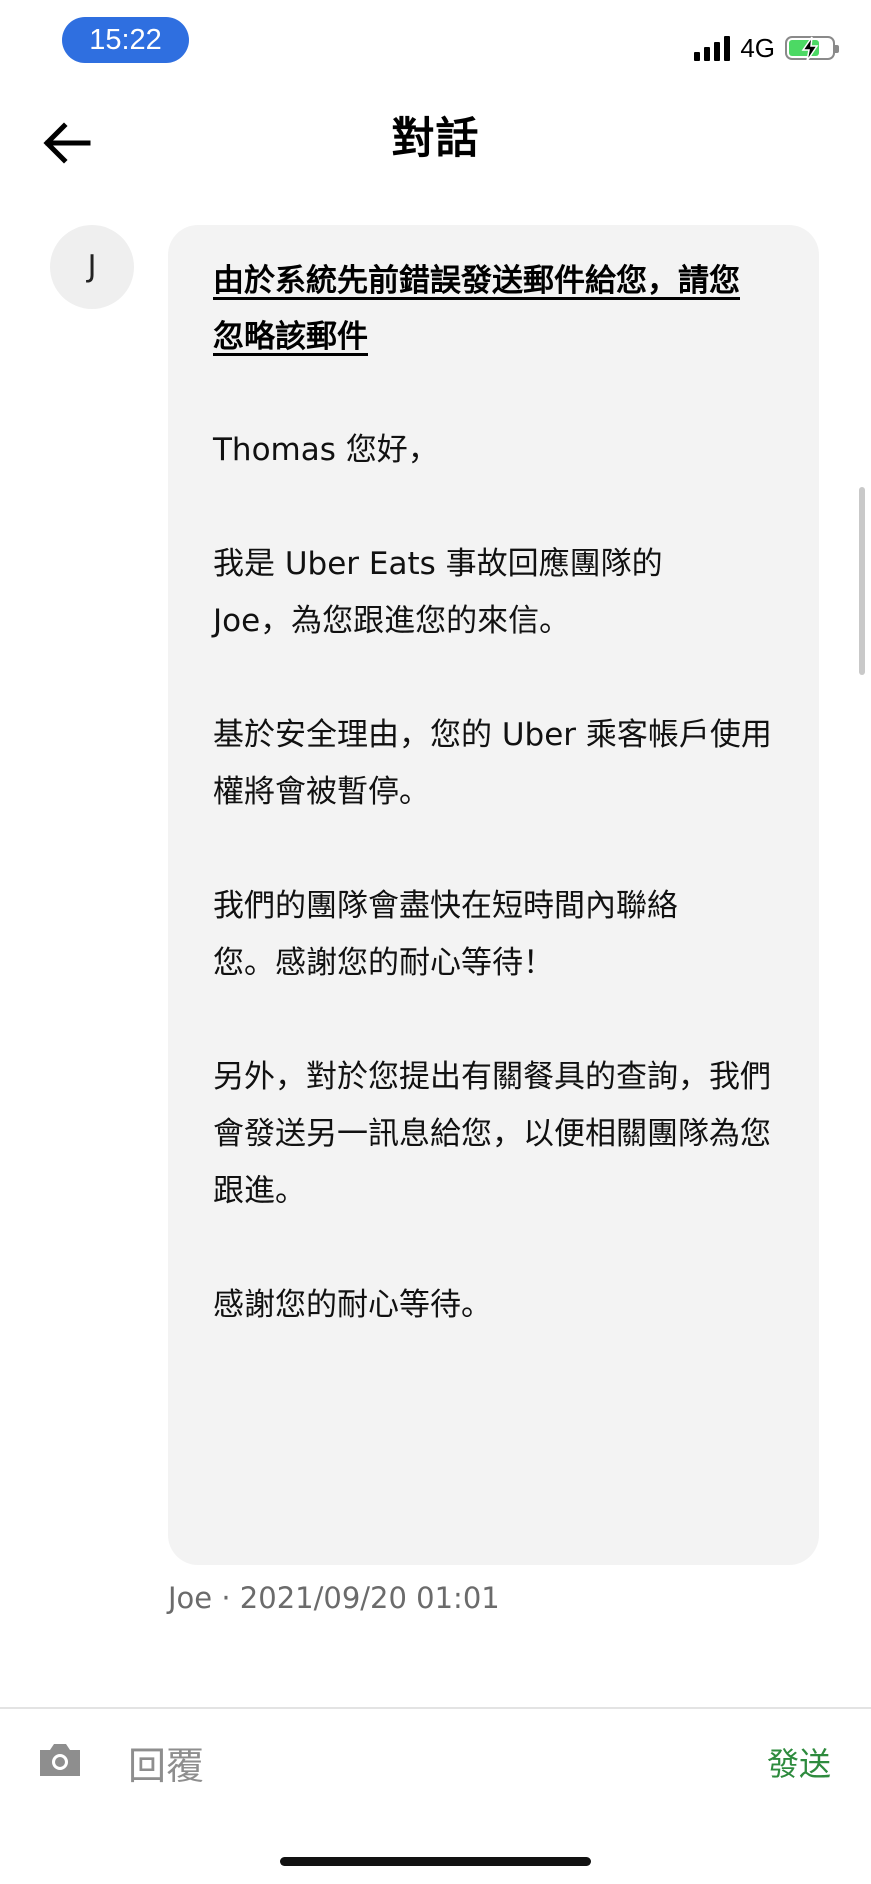 The height and width of the screenshot is (1884, 871). What do you see at coordinates (757, 47) in the screenshot?
I see `network-type: 4G` at bounding box center [757, 47].